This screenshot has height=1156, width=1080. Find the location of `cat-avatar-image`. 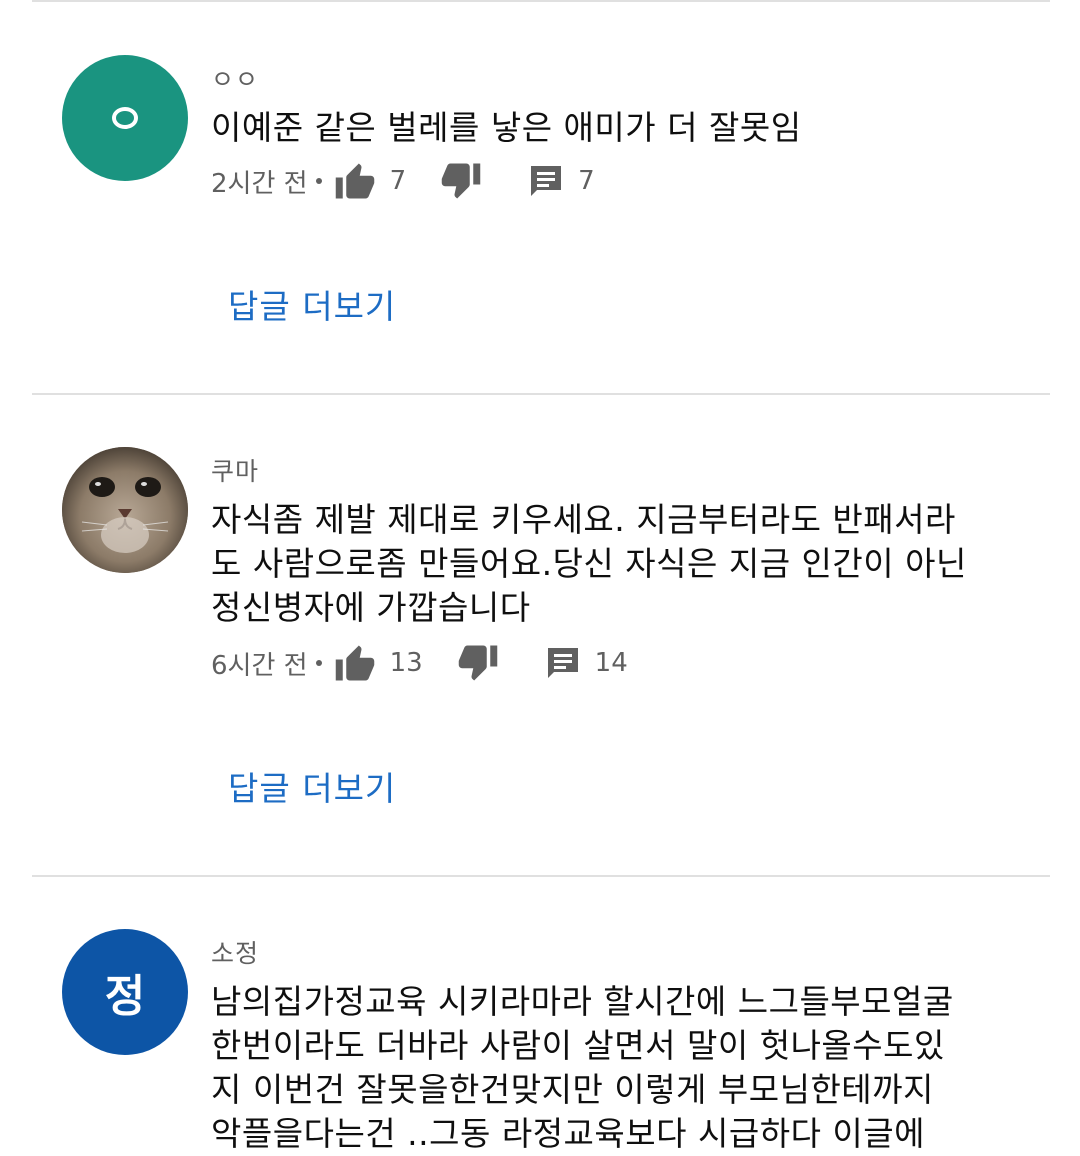

cat-avatar-image is located at coordinates (125, 510).